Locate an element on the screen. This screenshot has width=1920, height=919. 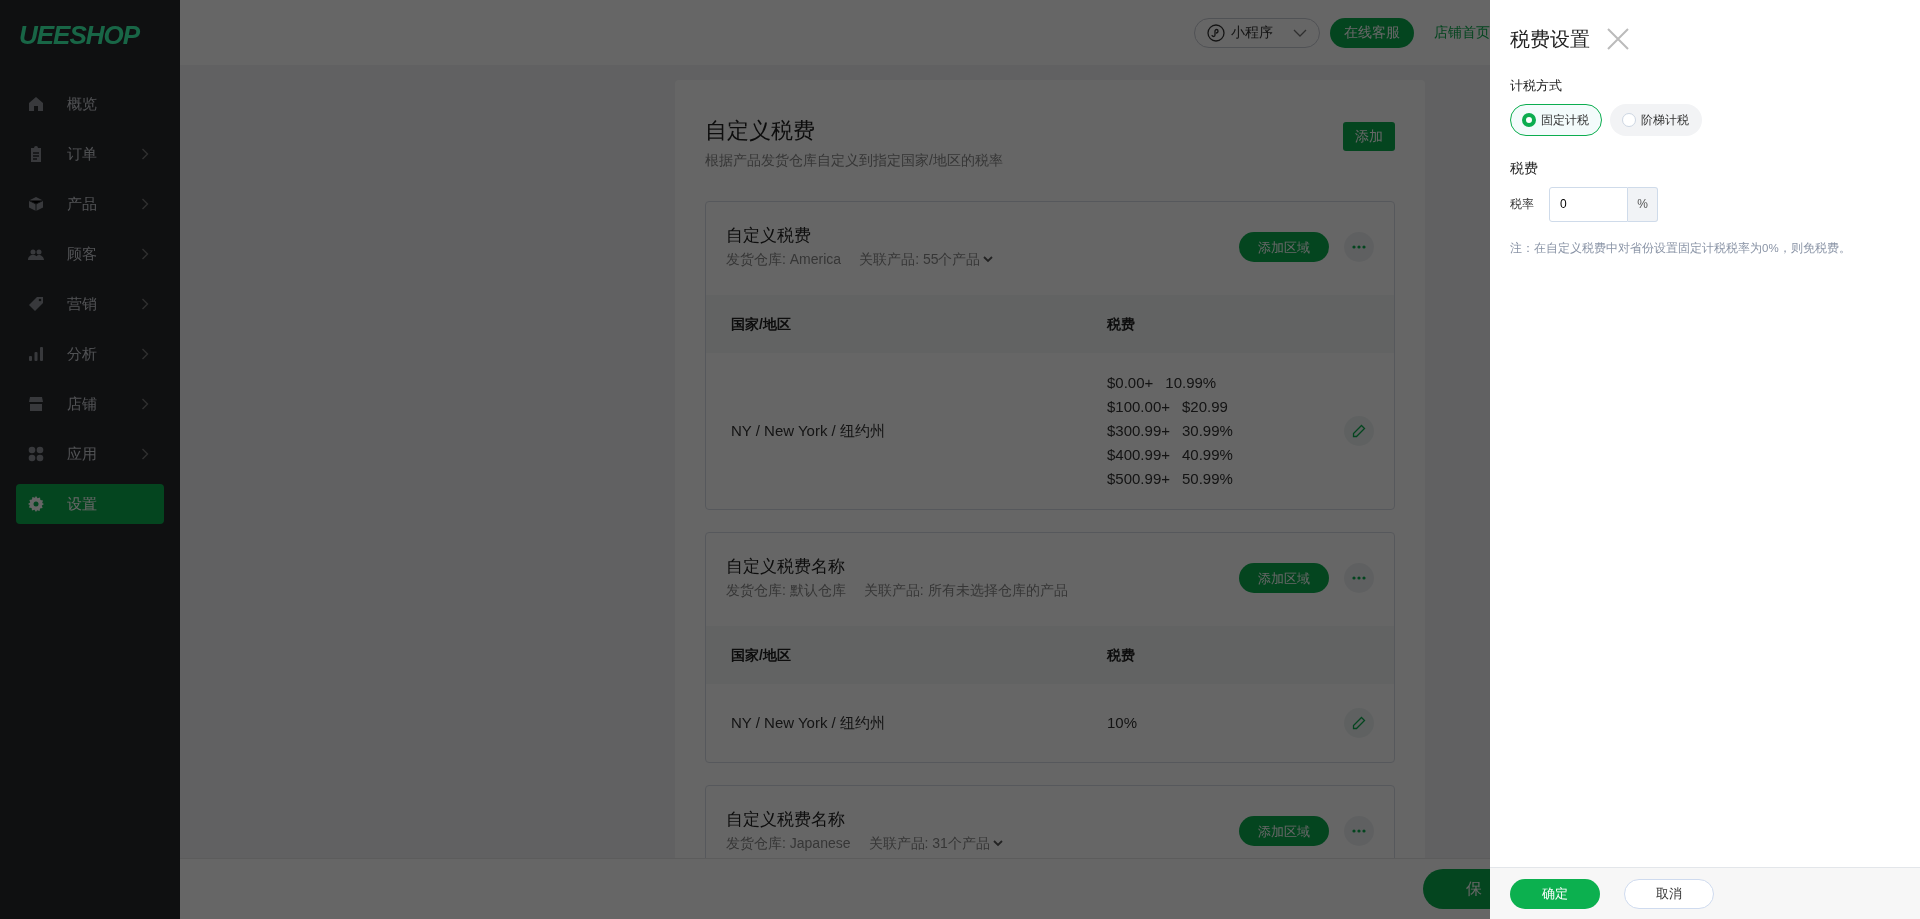
home-icon is located at coordinates (36, 104).